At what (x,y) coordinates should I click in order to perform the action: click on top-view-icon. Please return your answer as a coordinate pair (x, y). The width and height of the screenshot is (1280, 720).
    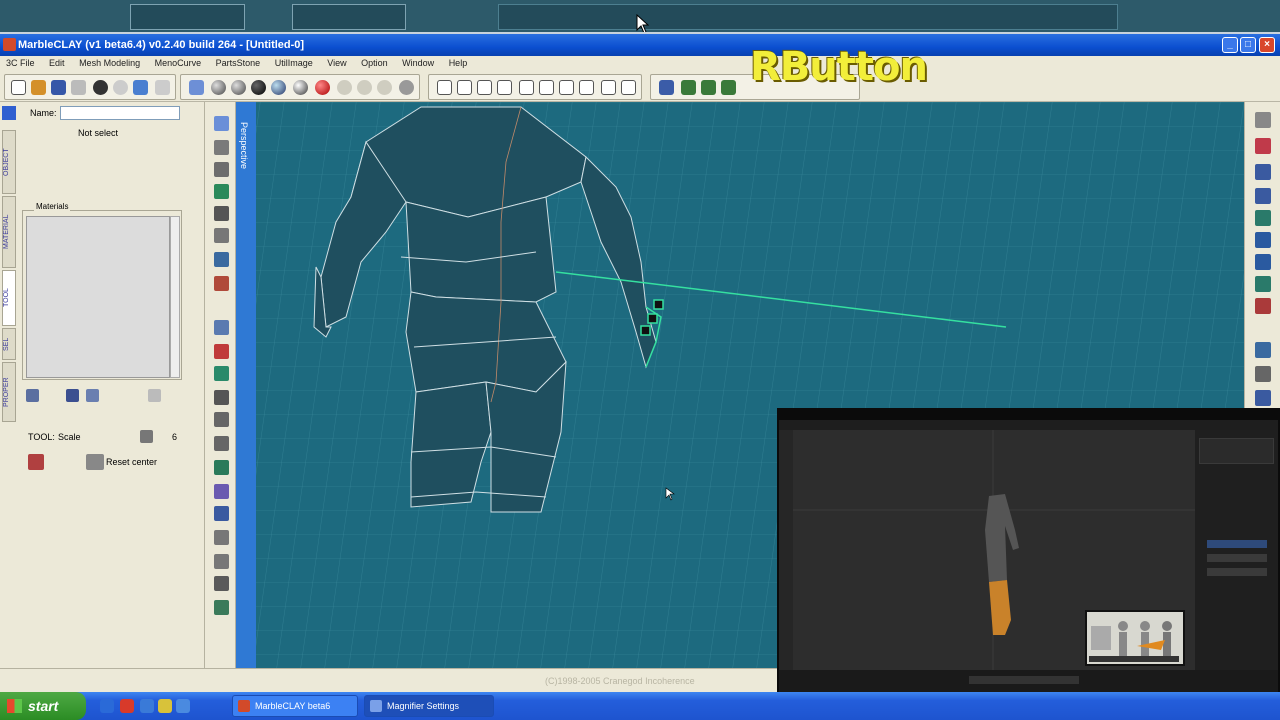
    Looking at the image, I should click on (1263, 262).